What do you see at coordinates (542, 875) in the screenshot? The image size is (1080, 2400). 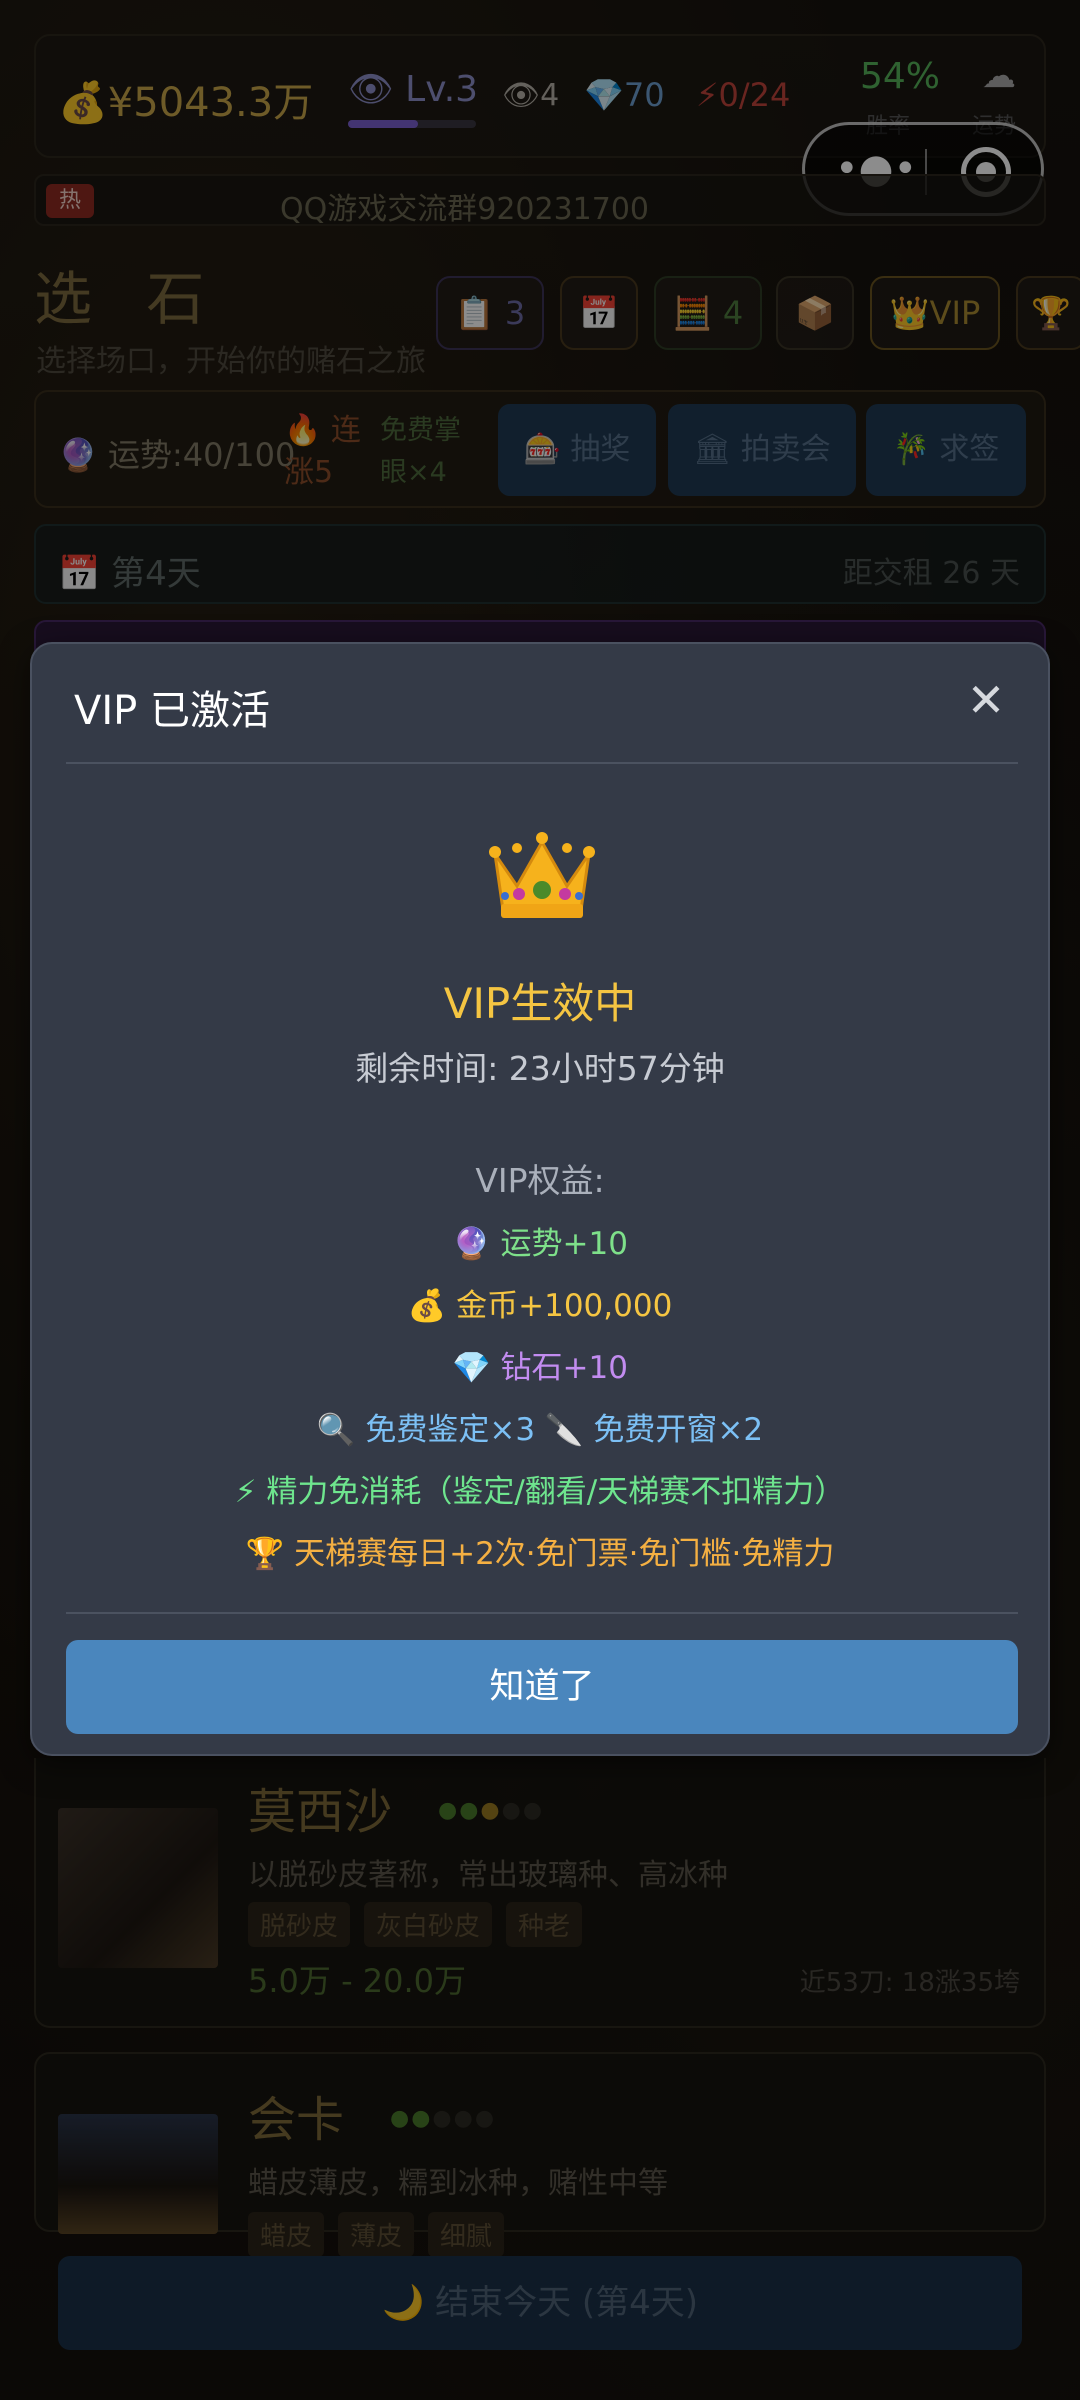 I see `crown-icon` at bounding box center [542, 875].